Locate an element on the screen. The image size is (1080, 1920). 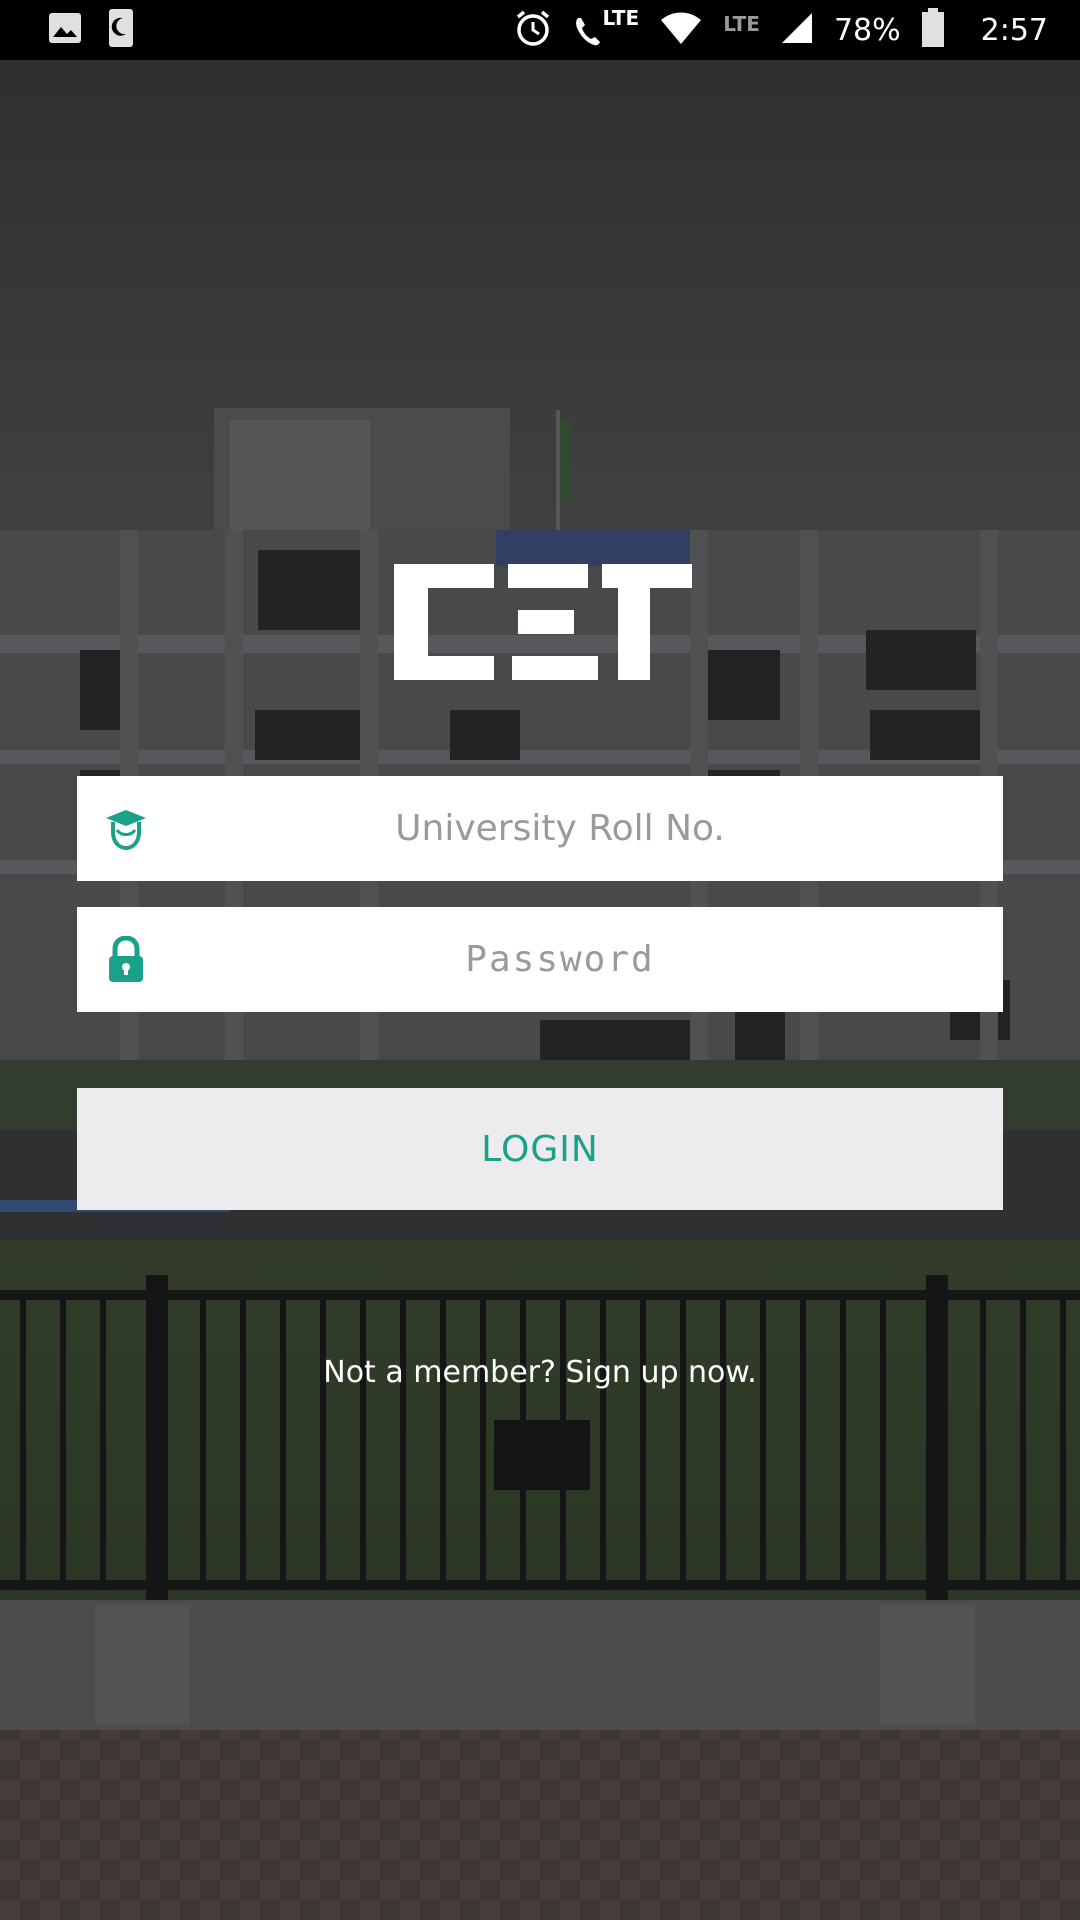
call-icon: LTE is located at coordinates (605, 27).